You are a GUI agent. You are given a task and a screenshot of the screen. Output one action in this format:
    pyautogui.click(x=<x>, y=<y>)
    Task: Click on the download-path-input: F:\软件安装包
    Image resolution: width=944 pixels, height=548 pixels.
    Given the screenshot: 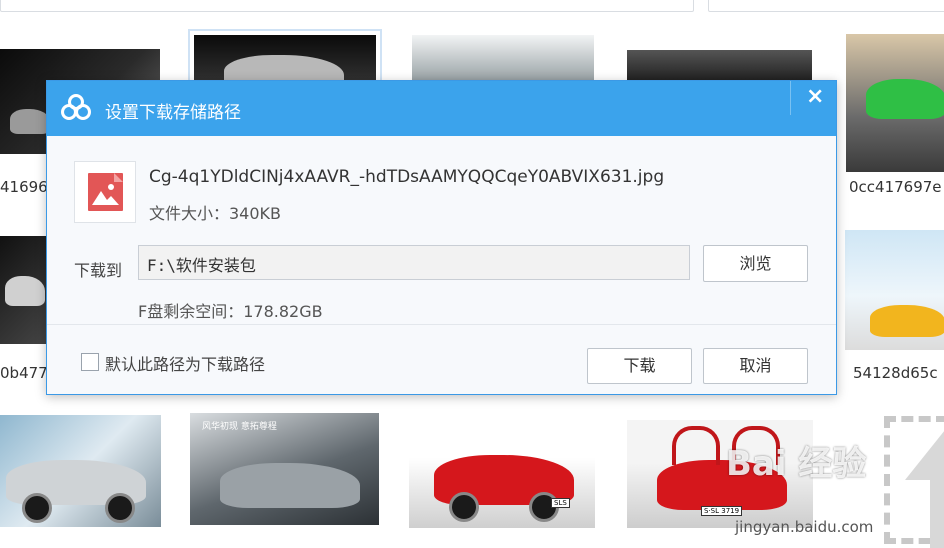 What is the action you would take?
    pyautogui.click(x=414, y=262)
    